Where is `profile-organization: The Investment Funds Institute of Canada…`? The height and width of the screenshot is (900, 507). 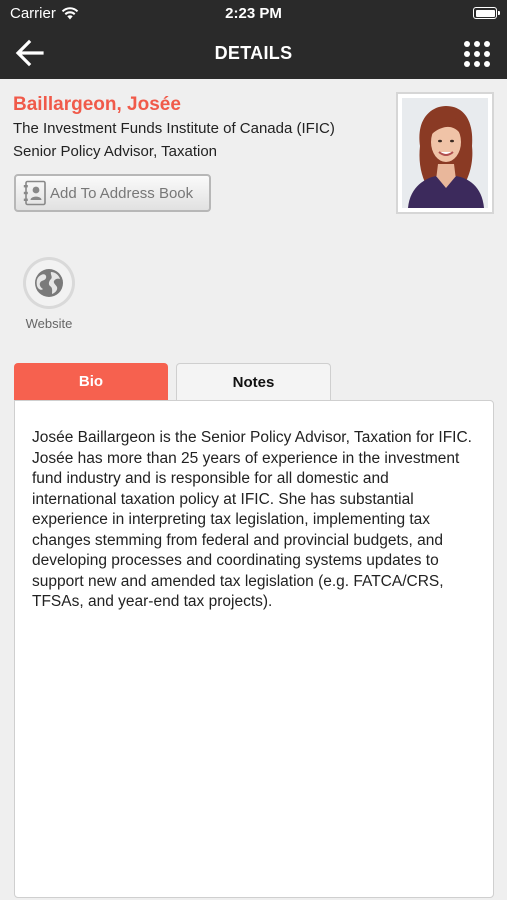
profile-organization: The Investment Funds Institute of Canada… is located at coordinates (174, 128).